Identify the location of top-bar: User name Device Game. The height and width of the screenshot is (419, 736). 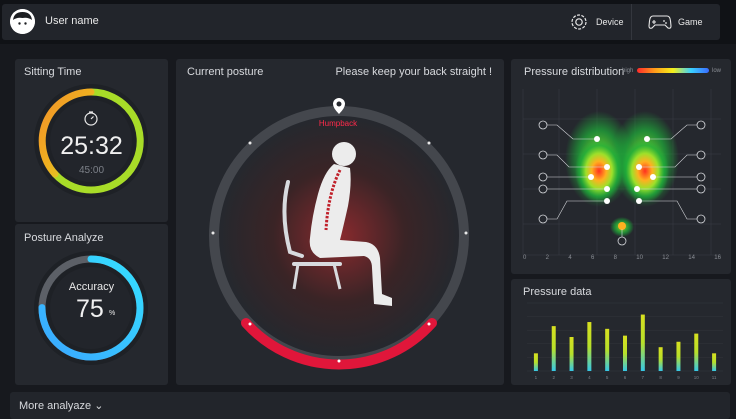
(368, 22).